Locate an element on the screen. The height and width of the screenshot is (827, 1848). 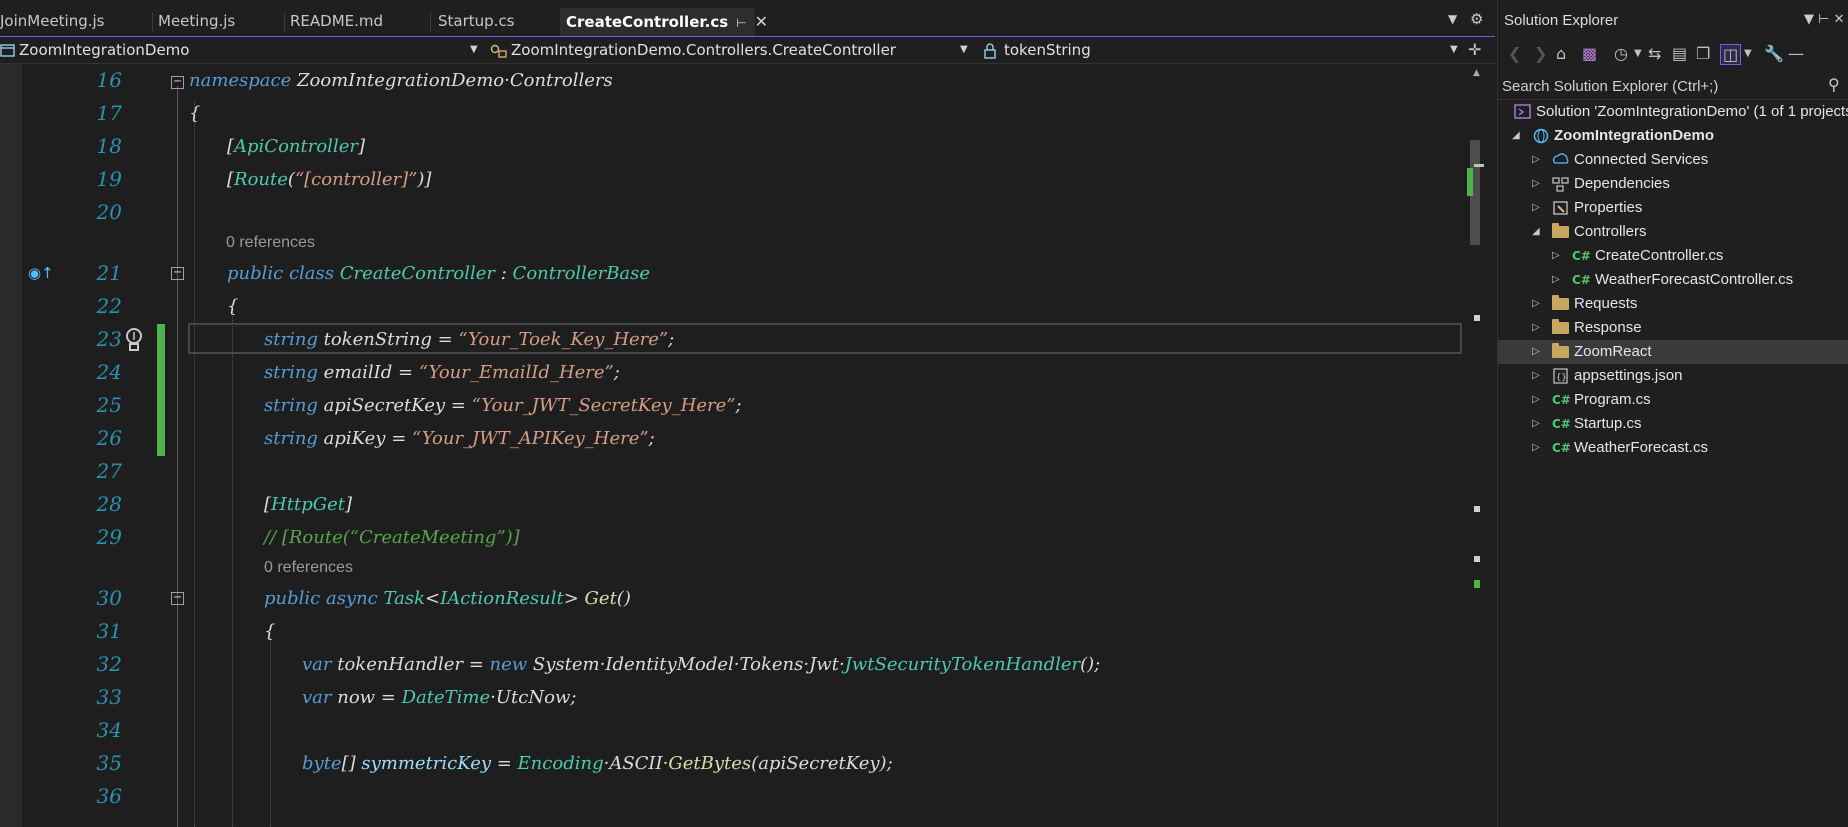
back-icon: ❮ is located at coordinates (1514, 53).